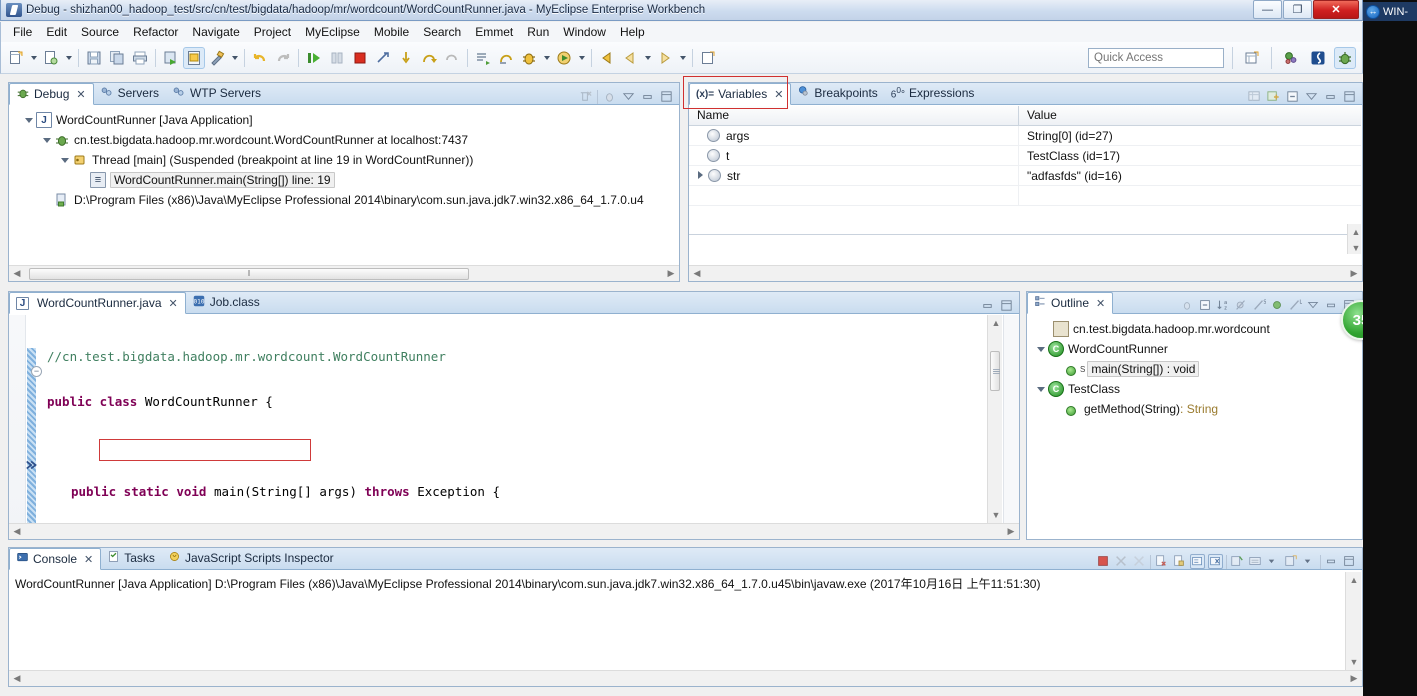 The width and height of the screenshot is (1417, 696). What do you see at coordinates (343, 180) in the screenshot?
I see `debug-tree-row: WordCountRunner.main(String[]) line: 19` at bounding box center [343, 180].